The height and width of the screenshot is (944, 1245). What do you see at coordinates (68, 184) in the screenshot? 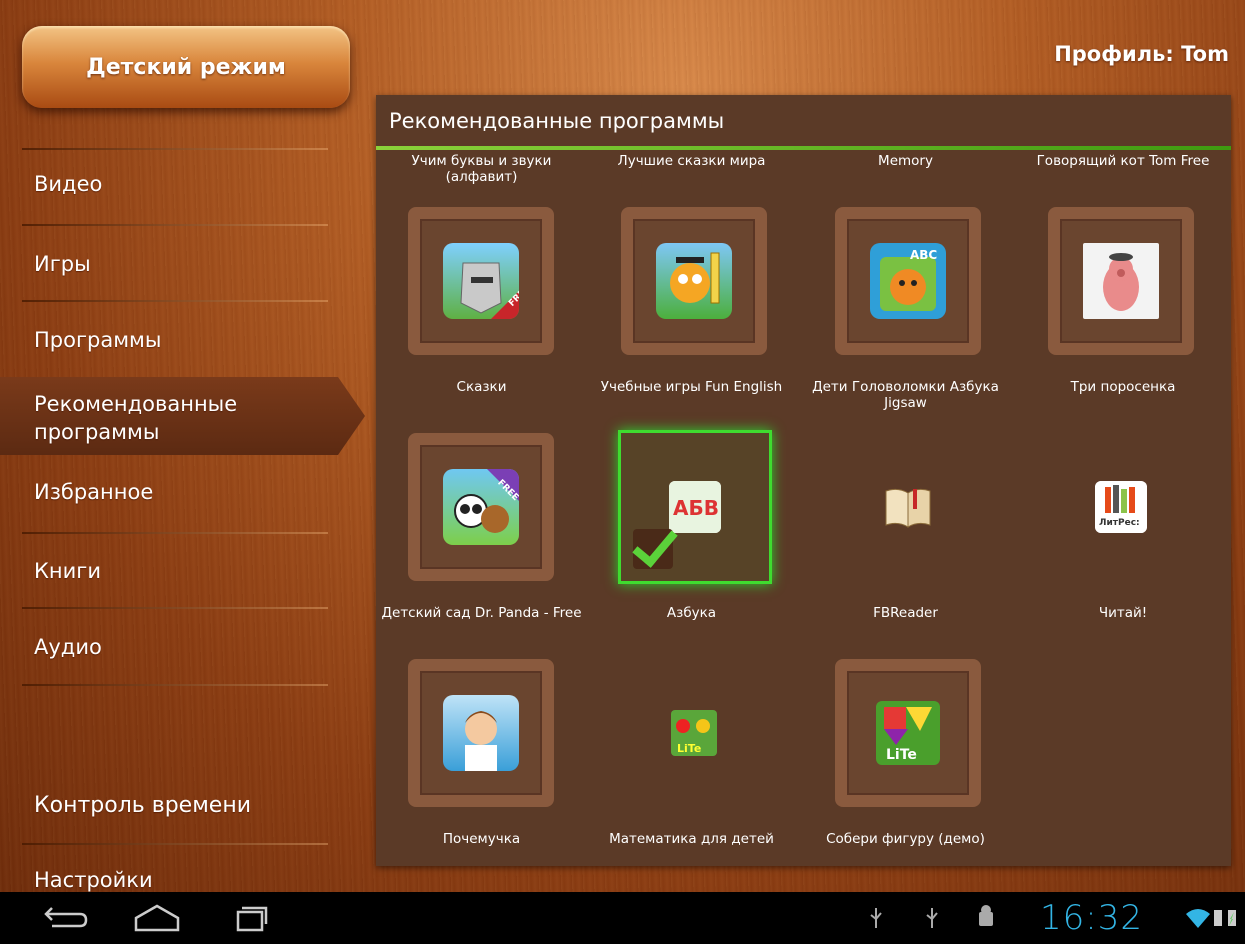
I see `sidebar-item-video: Видео` at bounding box center [68, 184].